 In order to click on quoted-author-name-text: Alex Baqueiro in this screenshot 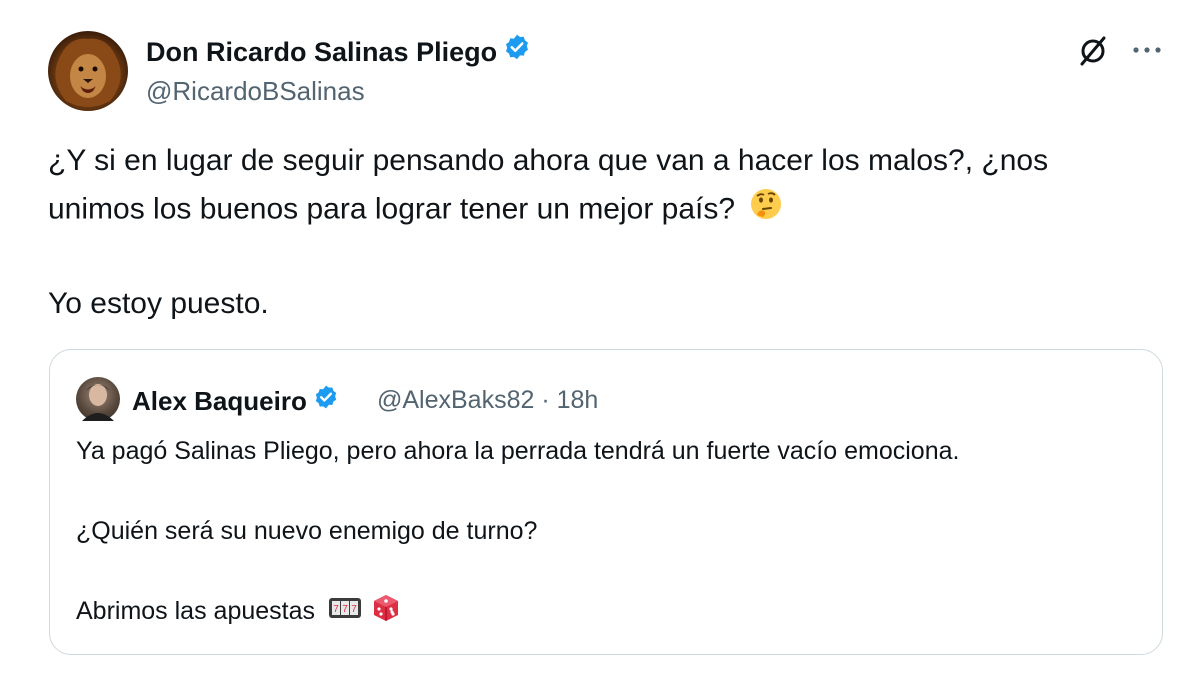, I will do `click(219, 401)`.